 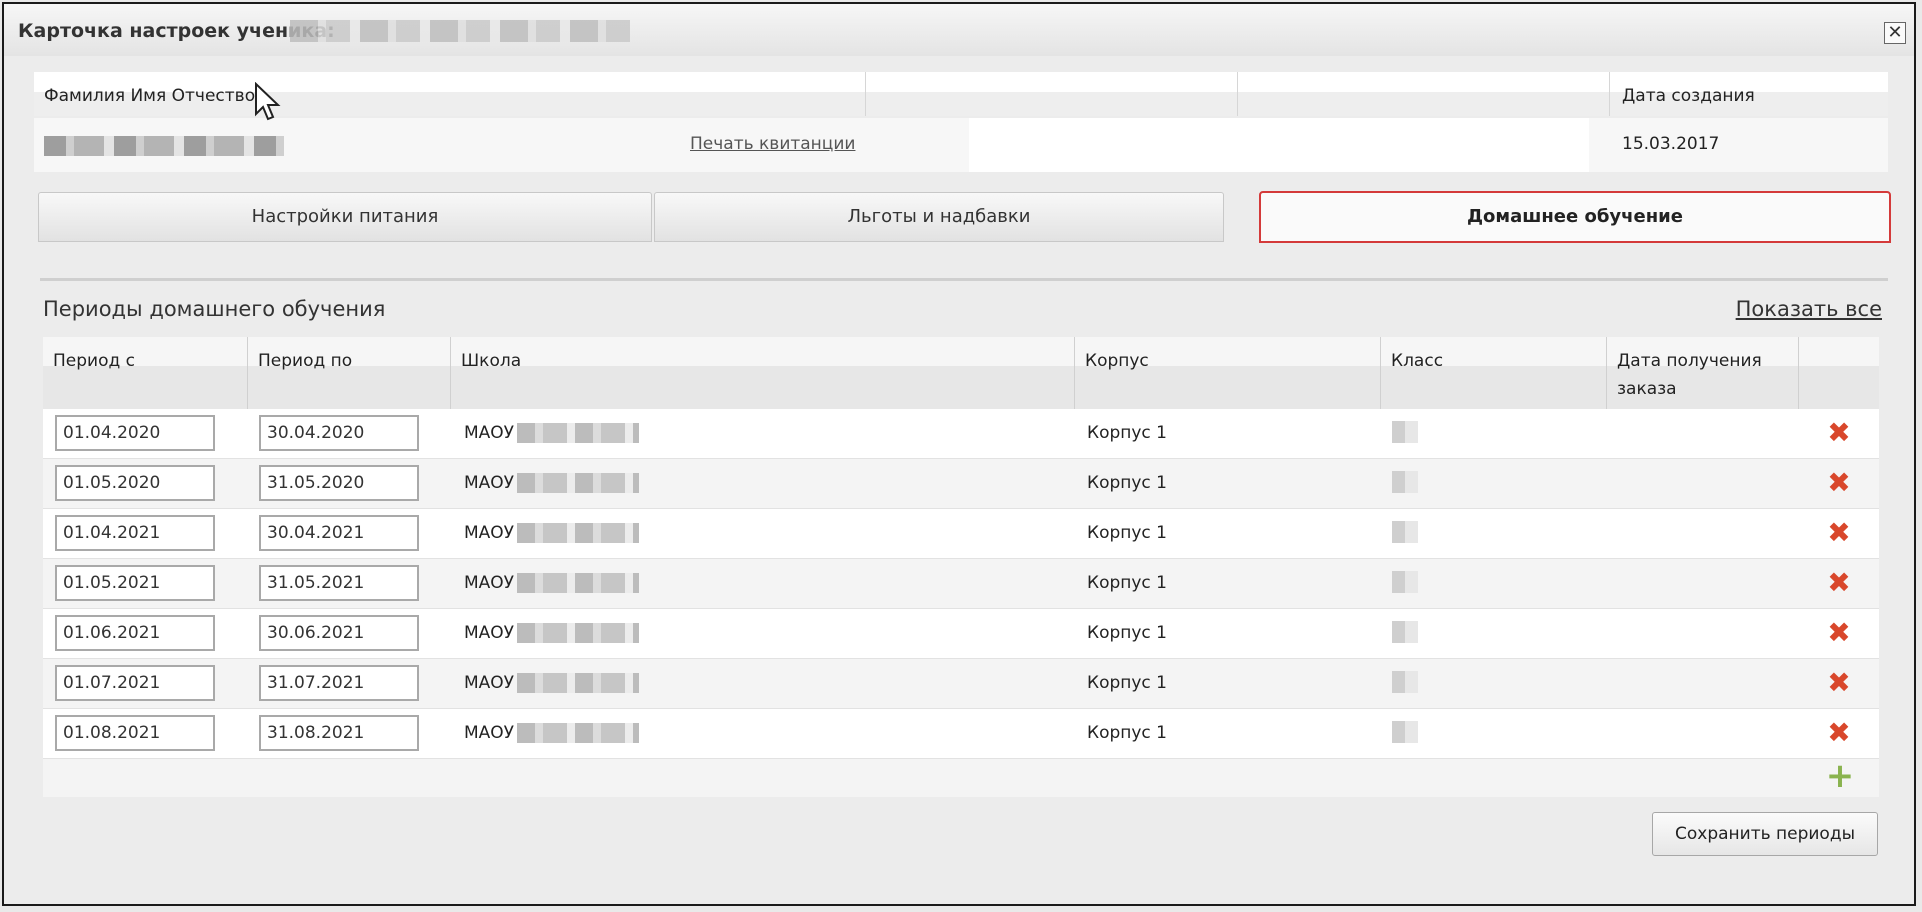 What do you see at coordinates (460, 31) in the screenshot?
I see `student-name-redacted` at bounding box center [460, 31].